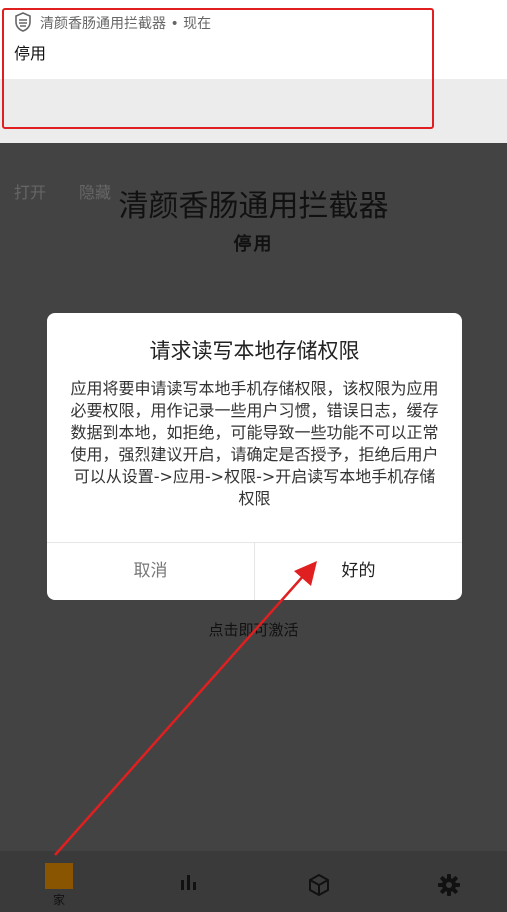 This screenshot has width=507, height=912. I want to click on gear-icon, so click(449, 885).